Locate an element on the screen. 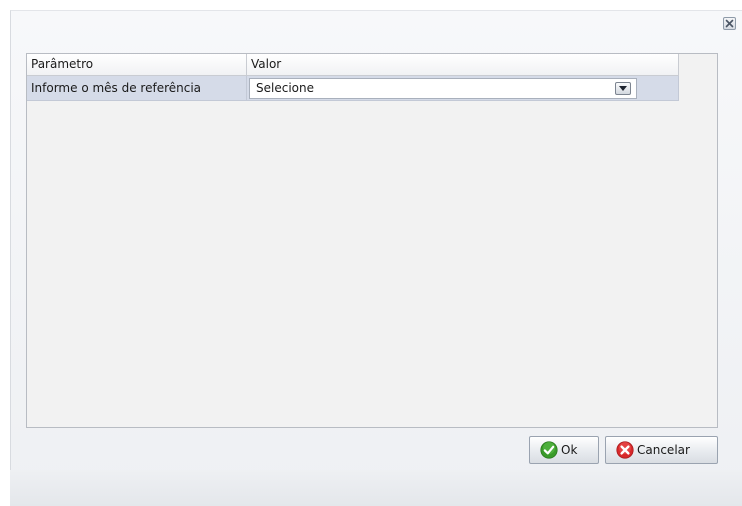  dialog-footer is located at coordinates (376, 488).